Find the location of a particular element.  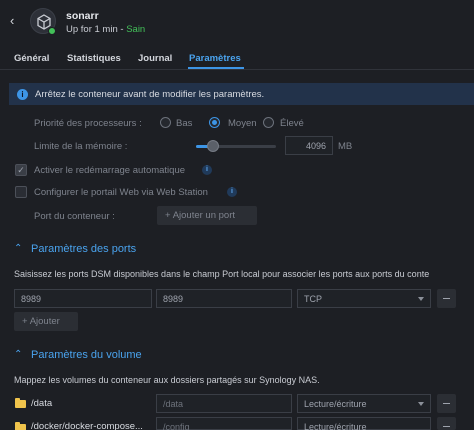

protocol-value: TCP is located at coordinates (313, 299).